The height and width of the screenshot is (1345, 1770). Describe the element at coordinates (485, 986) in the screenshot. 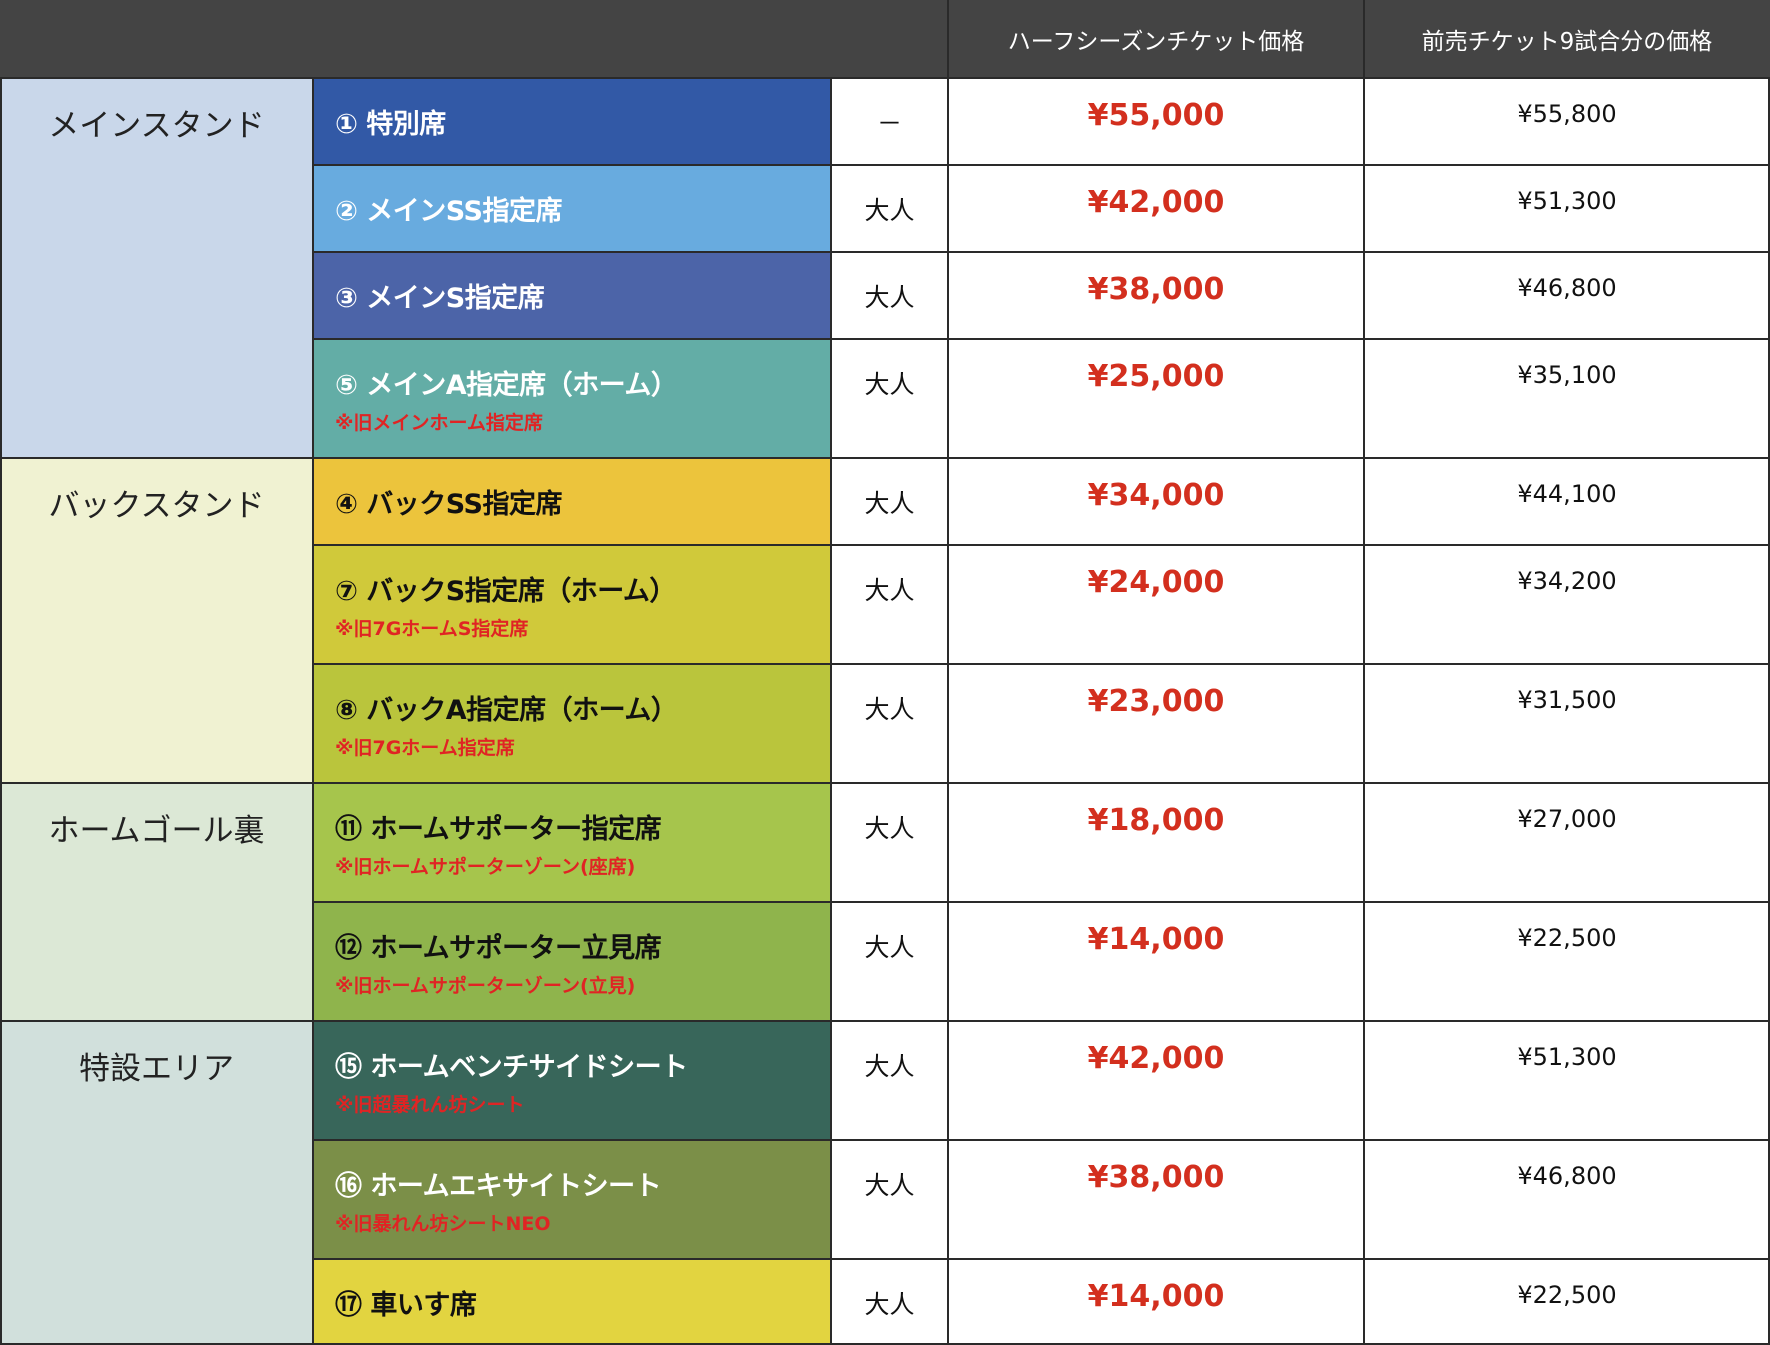

I see `seat-former-name: ※旧ホームサポーターゾーン(立見)` at that location.